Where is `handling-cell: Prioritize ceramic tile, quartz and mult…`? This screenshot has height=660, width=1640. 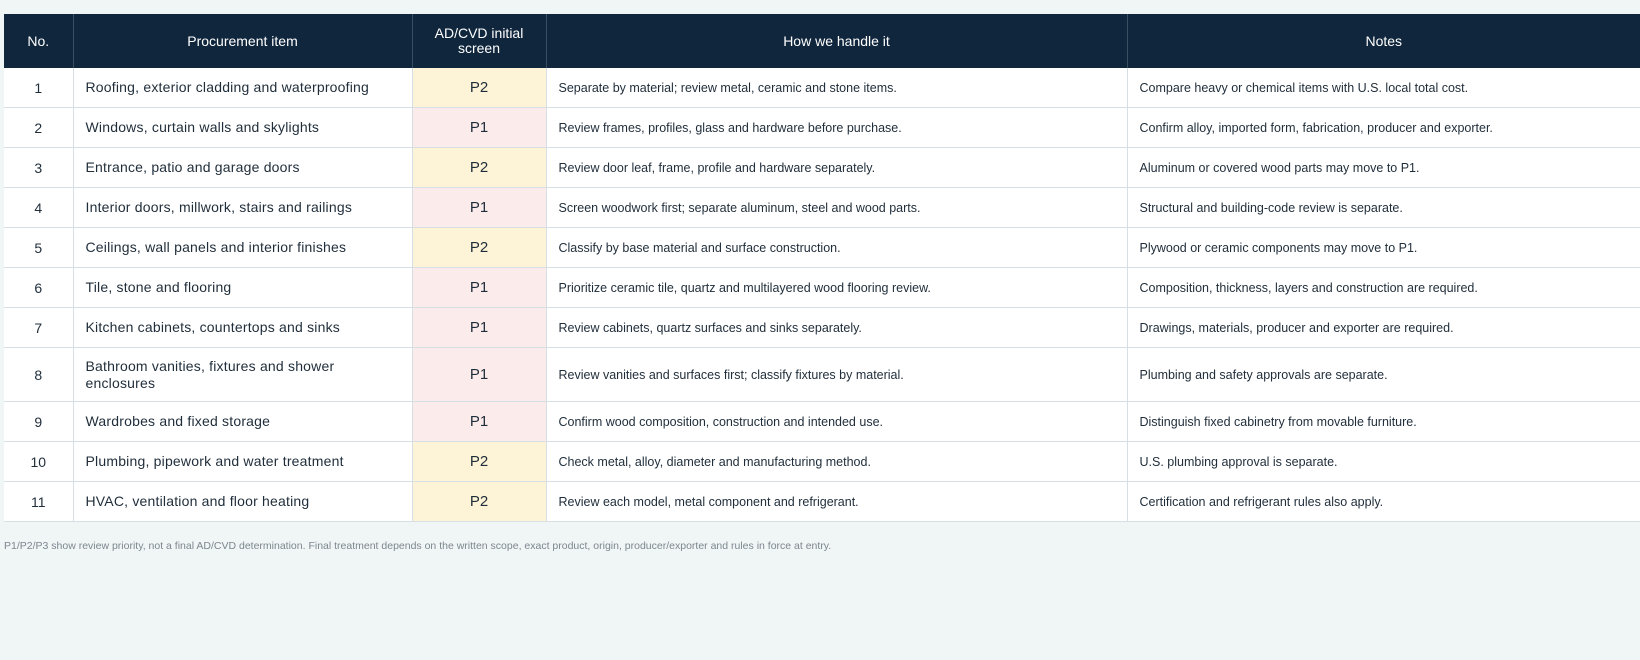
handling-cell: Prioritize ceramic tile, quartz and mult… is located at coordinates (837, 287).